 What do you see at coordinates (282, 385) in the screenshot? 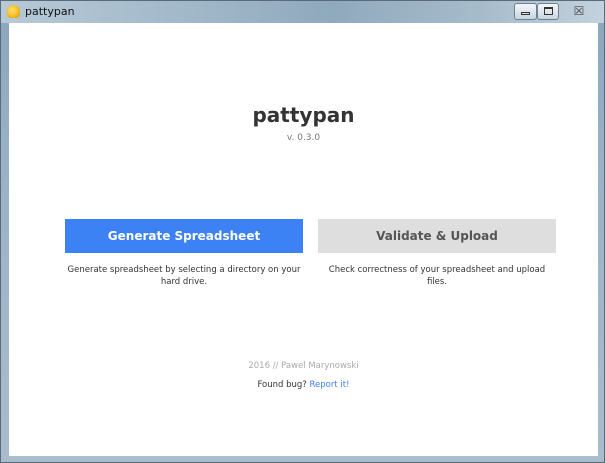
I see `bug-report-label: Found bug?` at bounding box center [282, 385].